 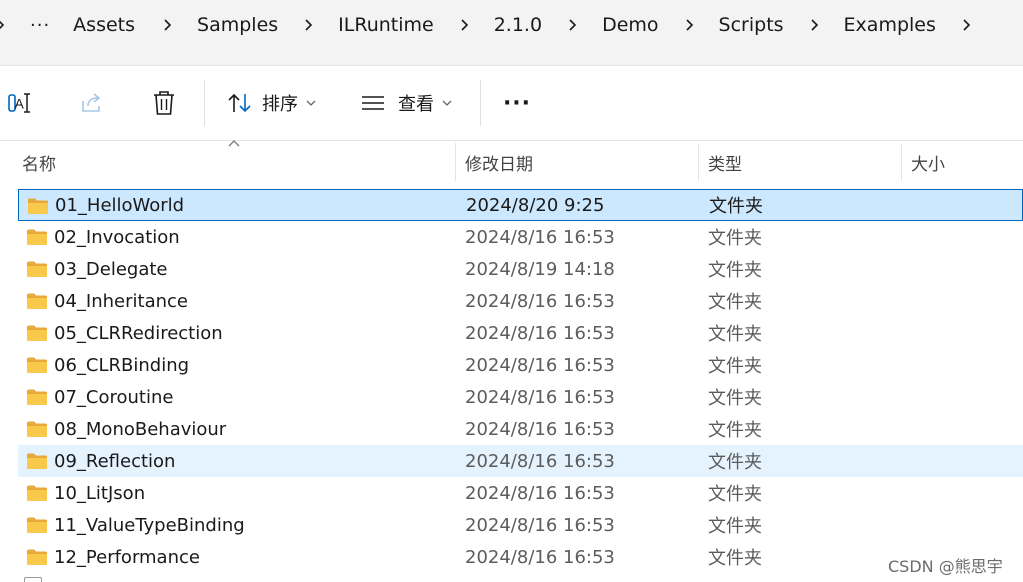 I want to click on file-row: 03_Delegate 2024/8/19 14:18 文件夹, so click(x=520, y=269).